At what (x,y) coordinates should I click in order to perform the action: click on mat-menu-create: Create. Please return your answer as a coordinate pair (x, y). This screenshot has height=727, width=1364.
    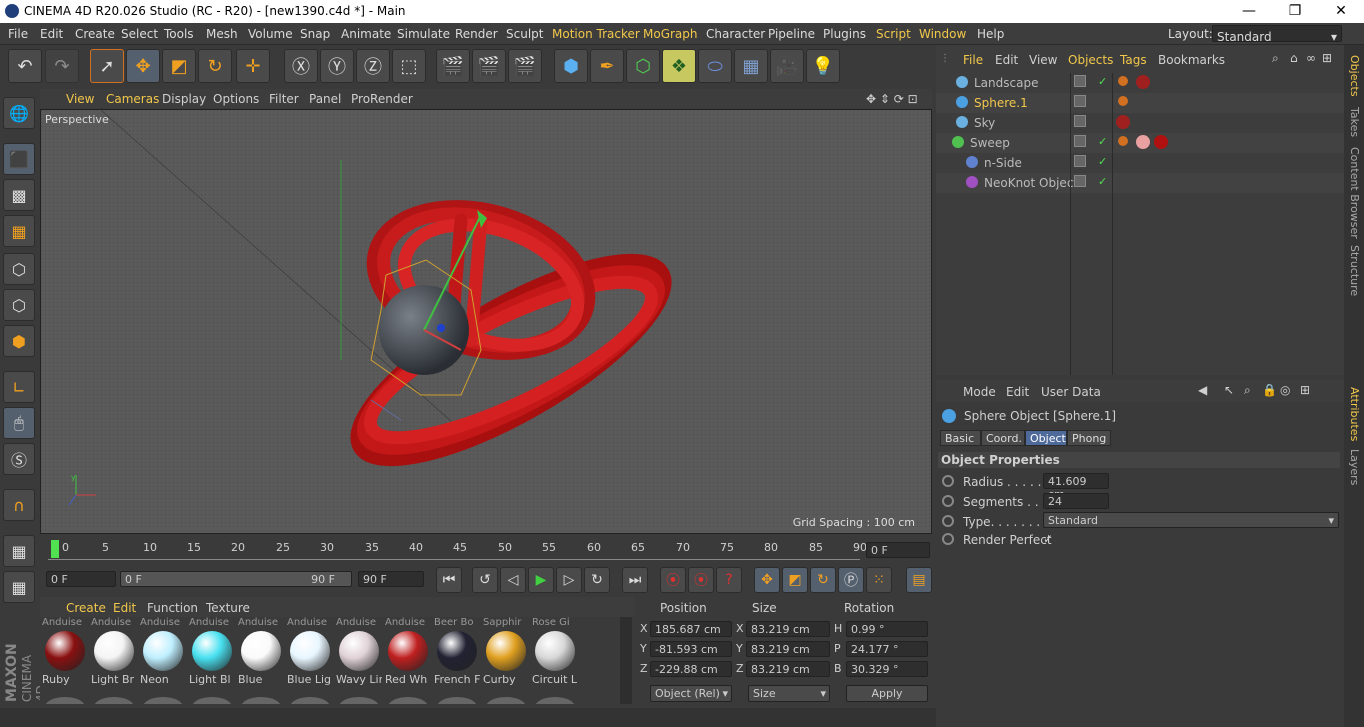
    Looking at the image, I should click on (86, 608).